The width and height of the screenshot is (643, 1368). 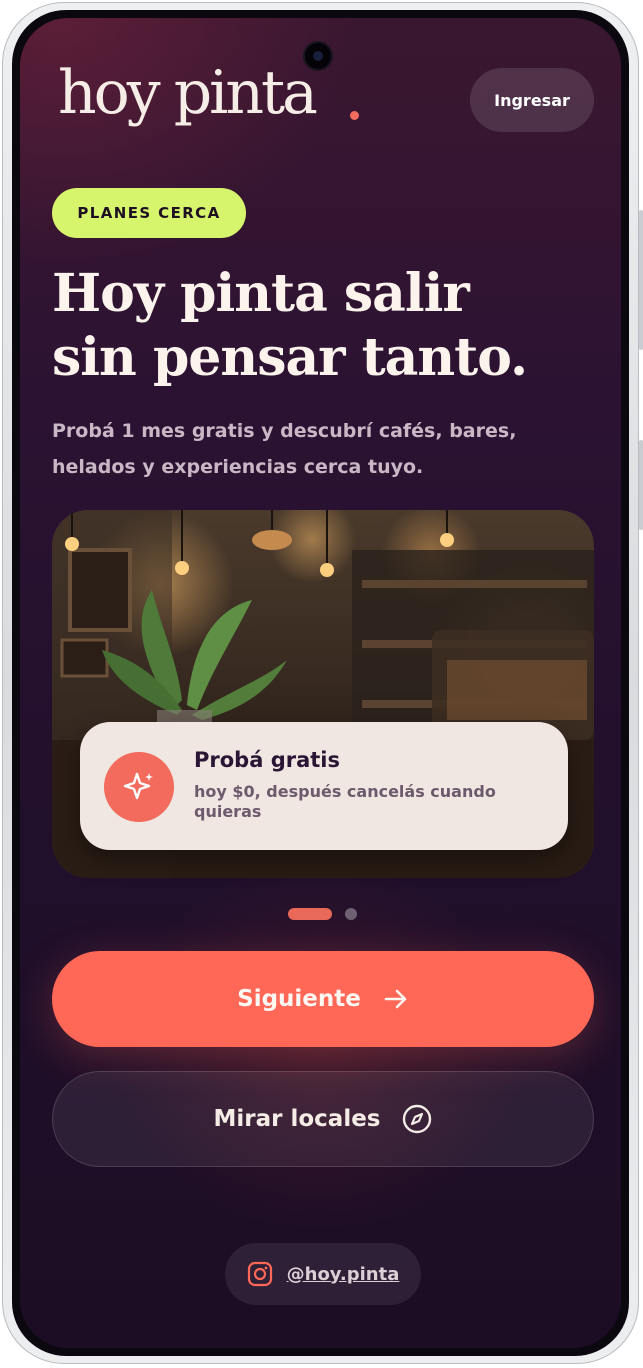 What do you see at coordinates (290, 357) in the screenshot?
I see `headline-line-2: sin pensar tanto.` at bounding box center [290, 357].